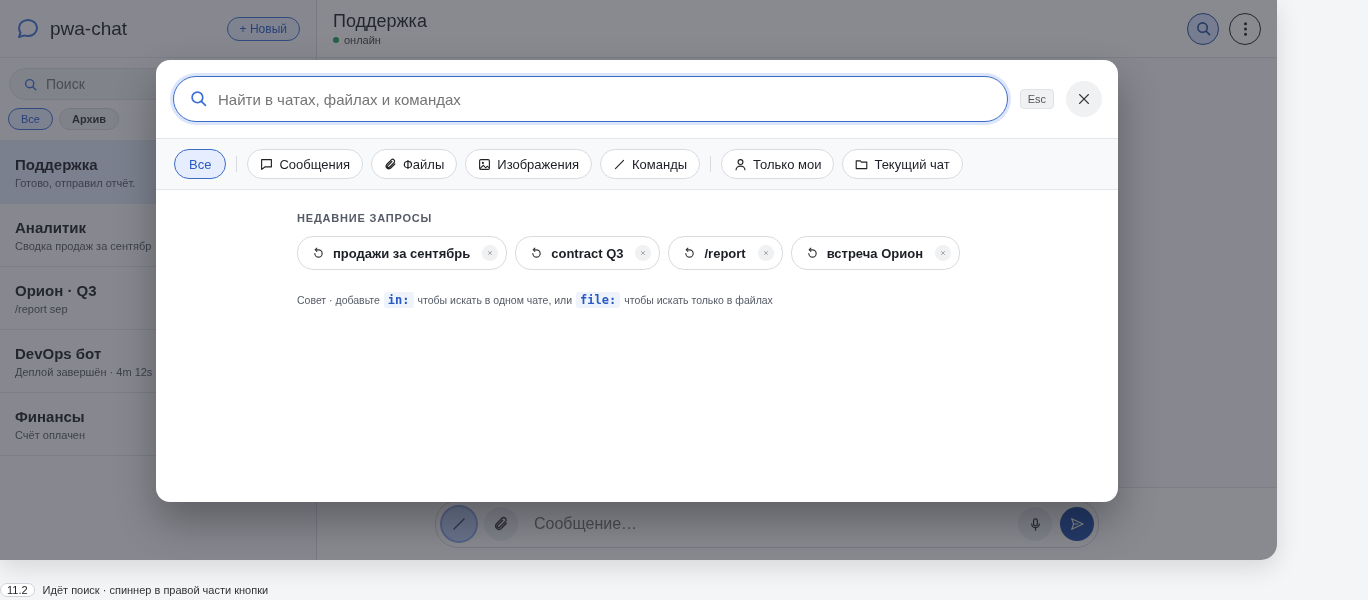 Image resolution: width=1368 pixels, height=600 pixels. Describe the element at coordinates (362, 40) in the screenshot. I see `status-text: онлайн` at that location.